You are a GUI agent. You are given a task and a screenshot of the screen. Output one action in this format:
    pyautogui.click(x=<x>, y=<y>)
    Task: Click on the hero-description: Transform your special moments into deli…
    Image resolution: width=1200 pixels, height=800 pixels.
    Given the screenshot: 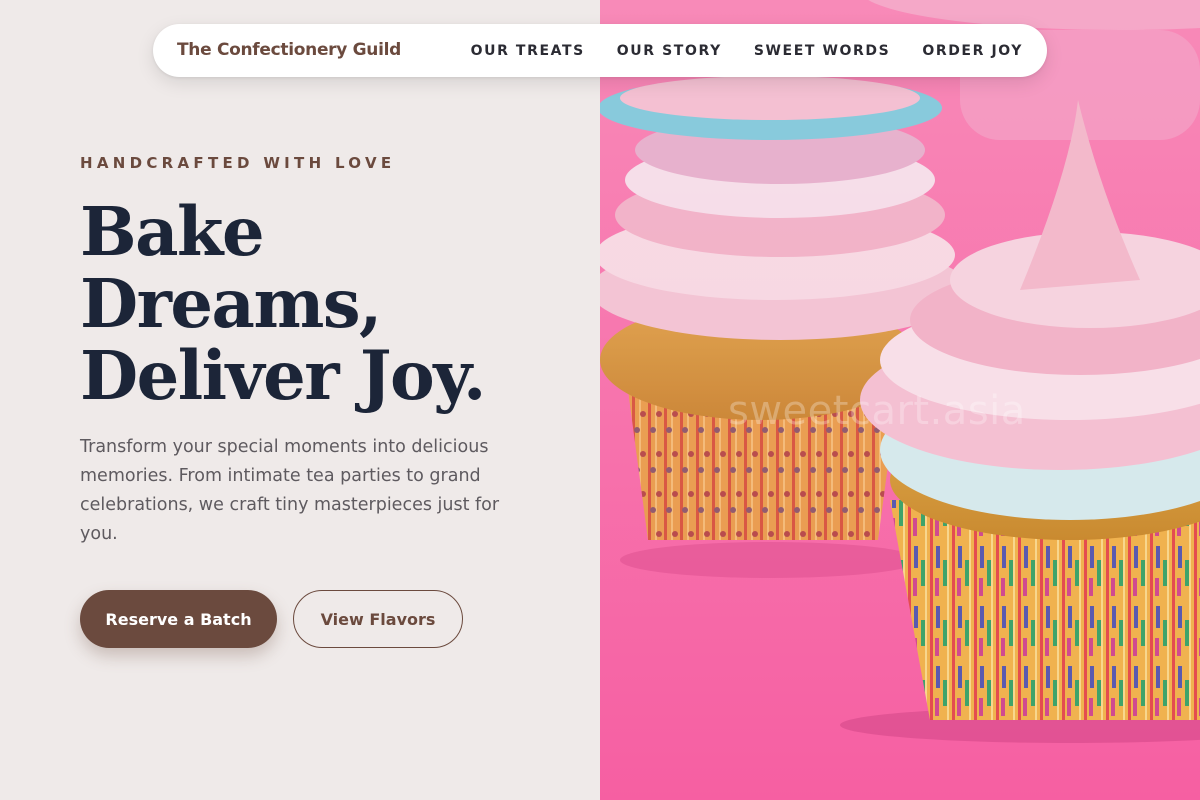 What is the action you would take?
    pyautogui.click(x=290, y=490)
    